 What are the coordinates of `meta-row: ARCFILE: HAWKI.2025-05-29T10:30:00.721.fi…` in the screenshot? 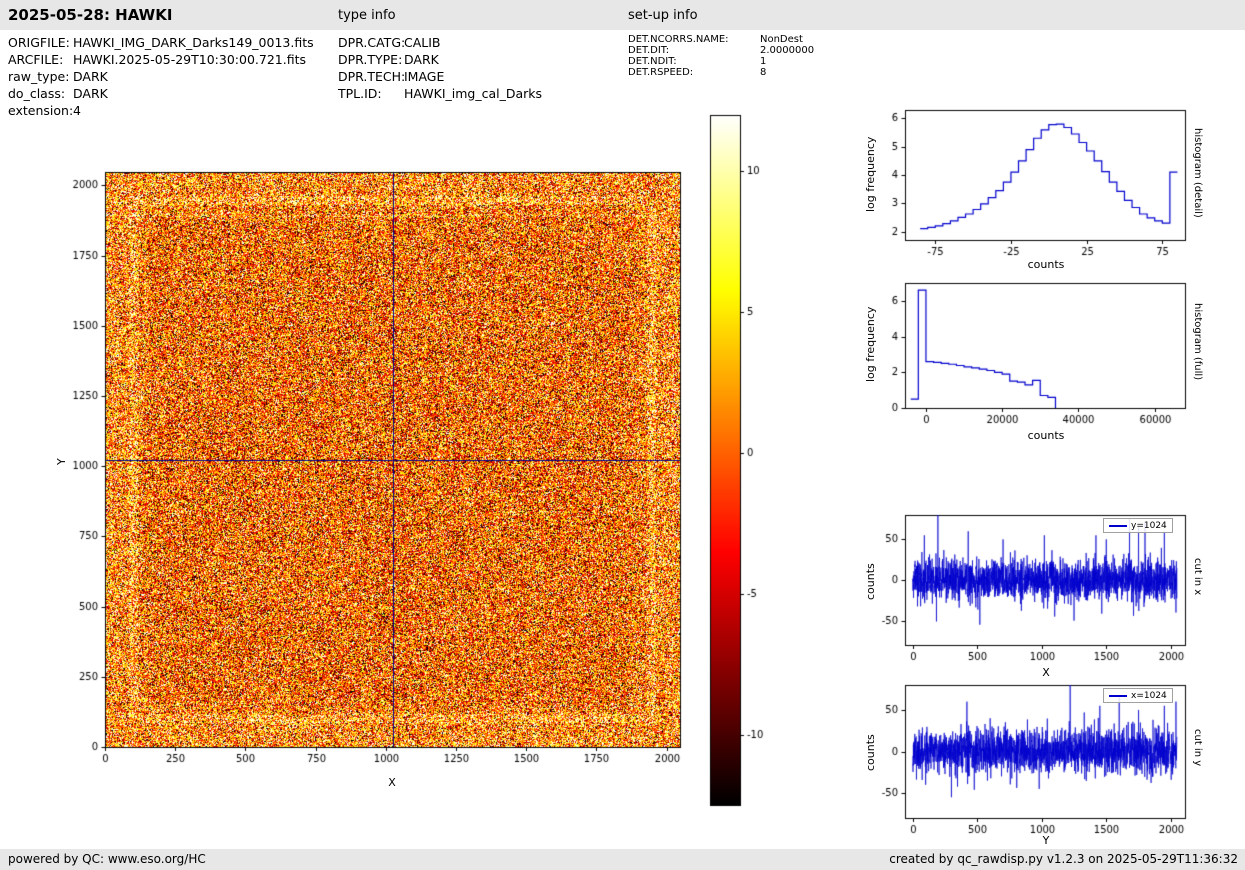 It's located at (161, 59).